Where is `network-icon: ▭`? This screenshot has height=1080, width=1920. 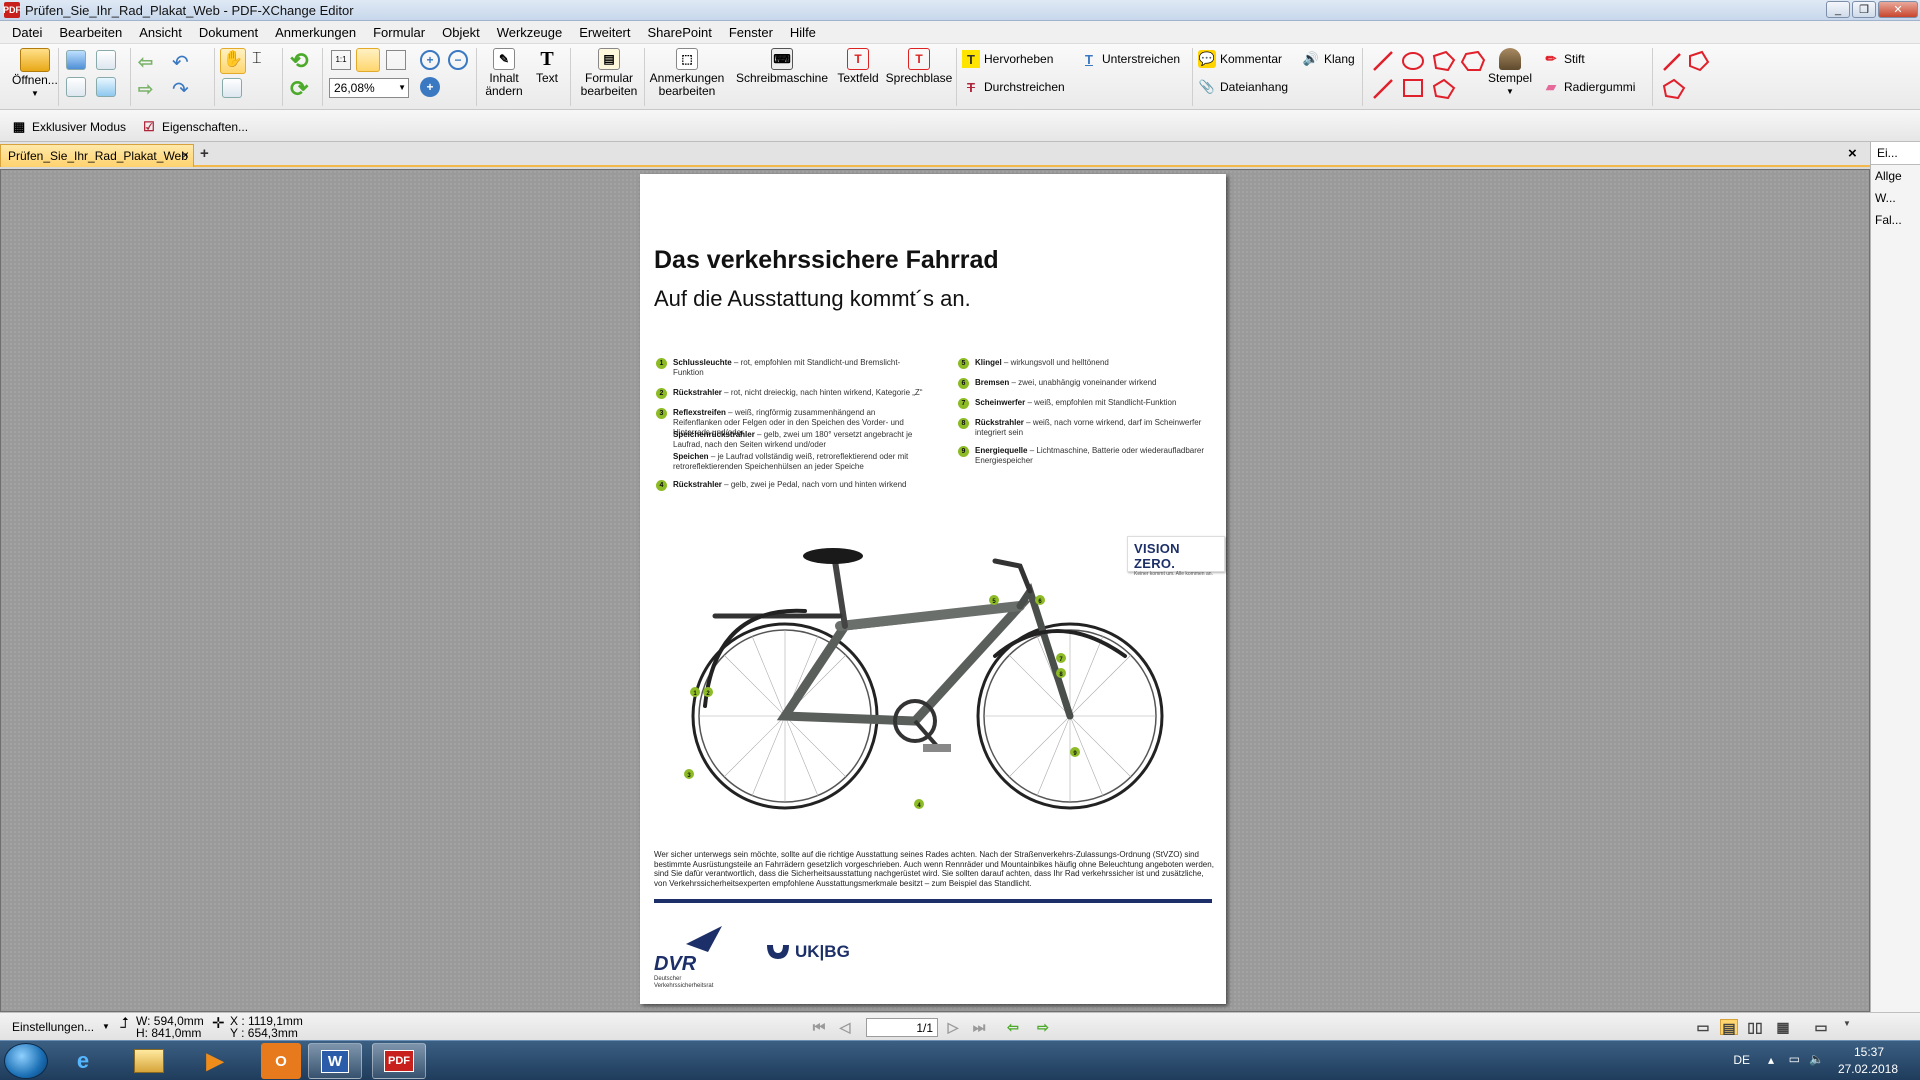 network-icon: ▭ is located at coordinates (1794, 1059).